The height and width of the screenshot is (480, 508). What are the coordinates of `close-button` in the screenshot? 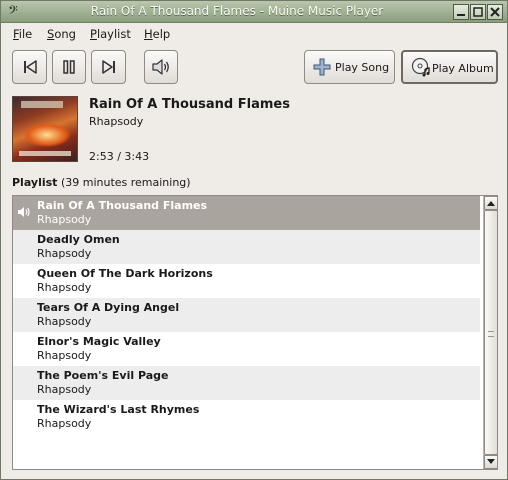 It's located at (495, 12).